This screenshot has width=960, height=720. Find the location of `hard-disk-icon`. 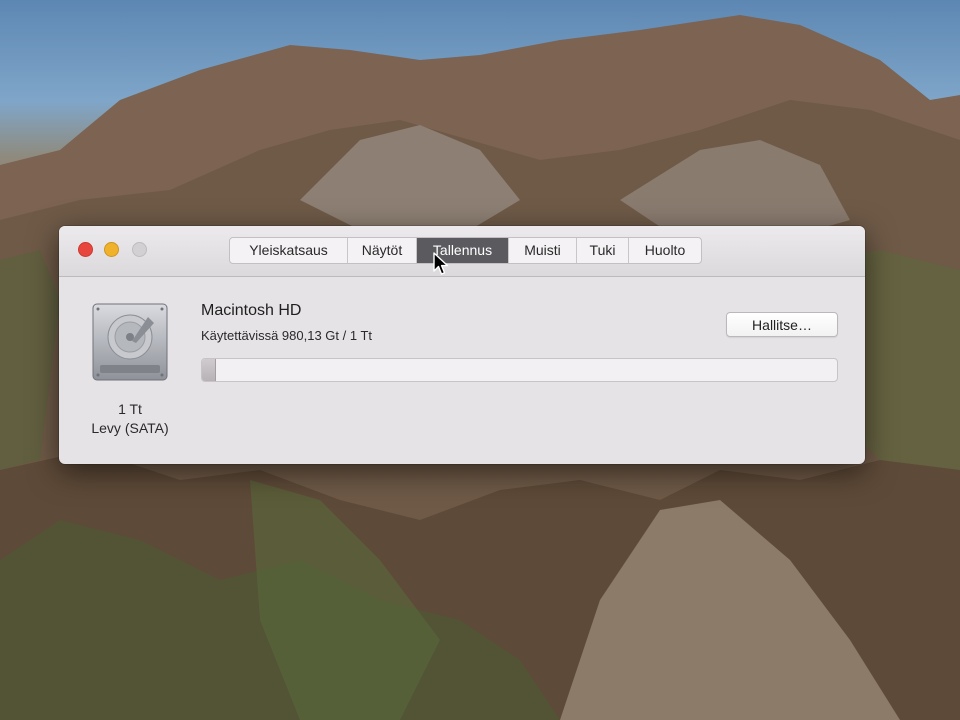

hard-disk-icon is located at coordinates (130, 342).